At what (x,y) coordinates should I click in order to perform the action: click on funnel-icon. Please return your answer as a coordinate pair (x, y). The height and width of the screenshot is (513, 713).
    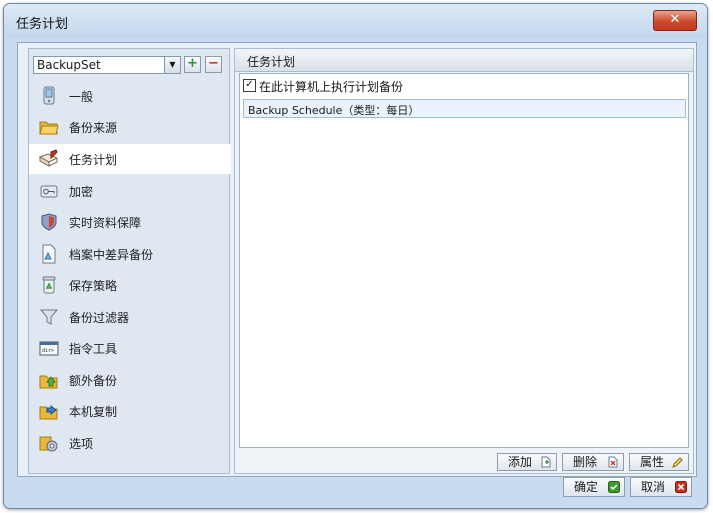
    Looking at the image, I should click on (49, 317).